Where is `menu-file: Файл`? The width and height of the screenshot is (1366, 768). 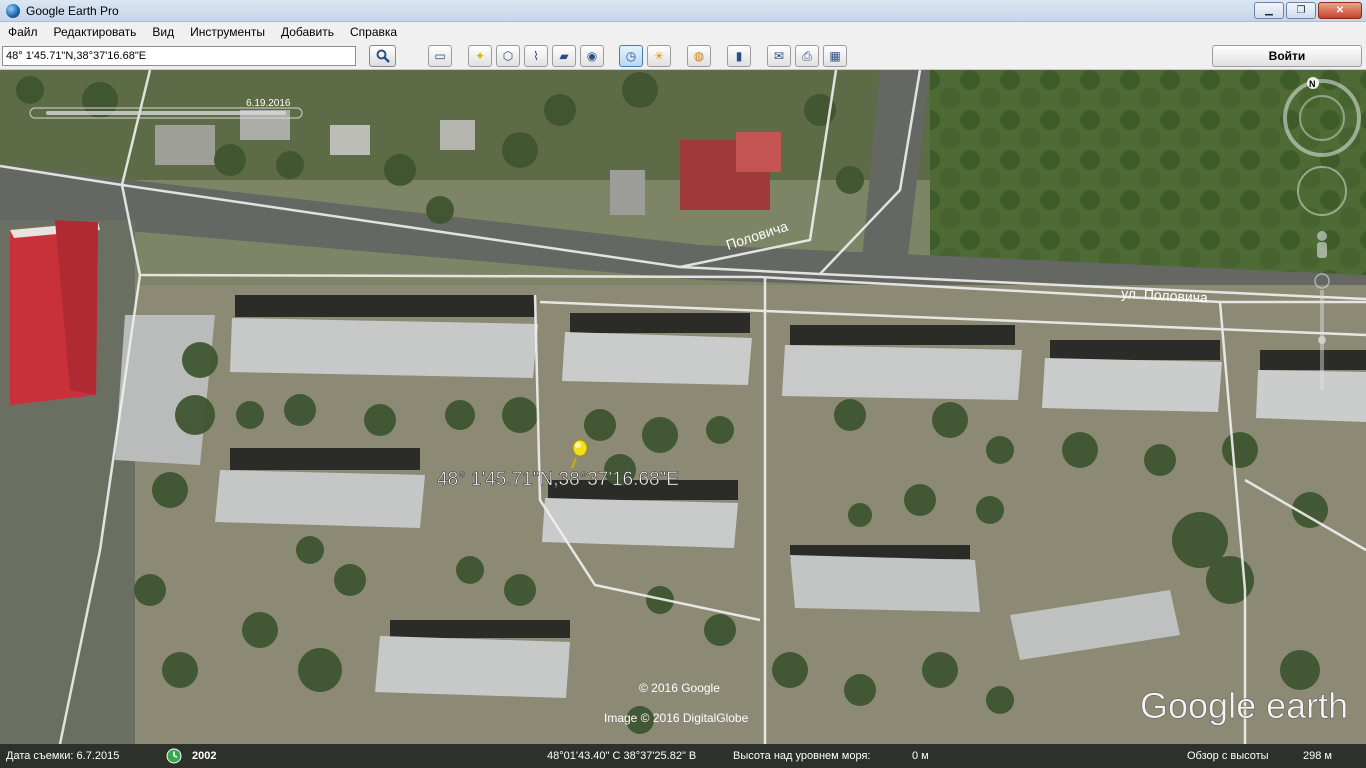
menu-file: Файл is located at coordinates (23, 32).